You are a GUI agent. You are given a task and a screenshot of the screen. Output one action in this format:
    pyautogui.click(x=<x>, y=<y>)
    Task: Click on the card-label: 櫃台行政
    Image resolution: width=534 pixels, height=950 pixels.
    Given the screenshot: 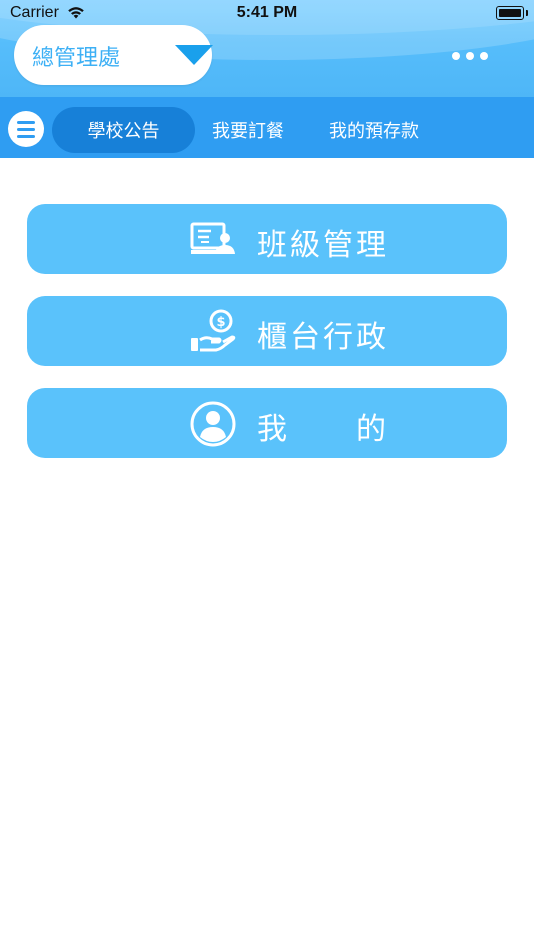 What is the action you would take?
    pyautogui.click(x=323, y=337)
    